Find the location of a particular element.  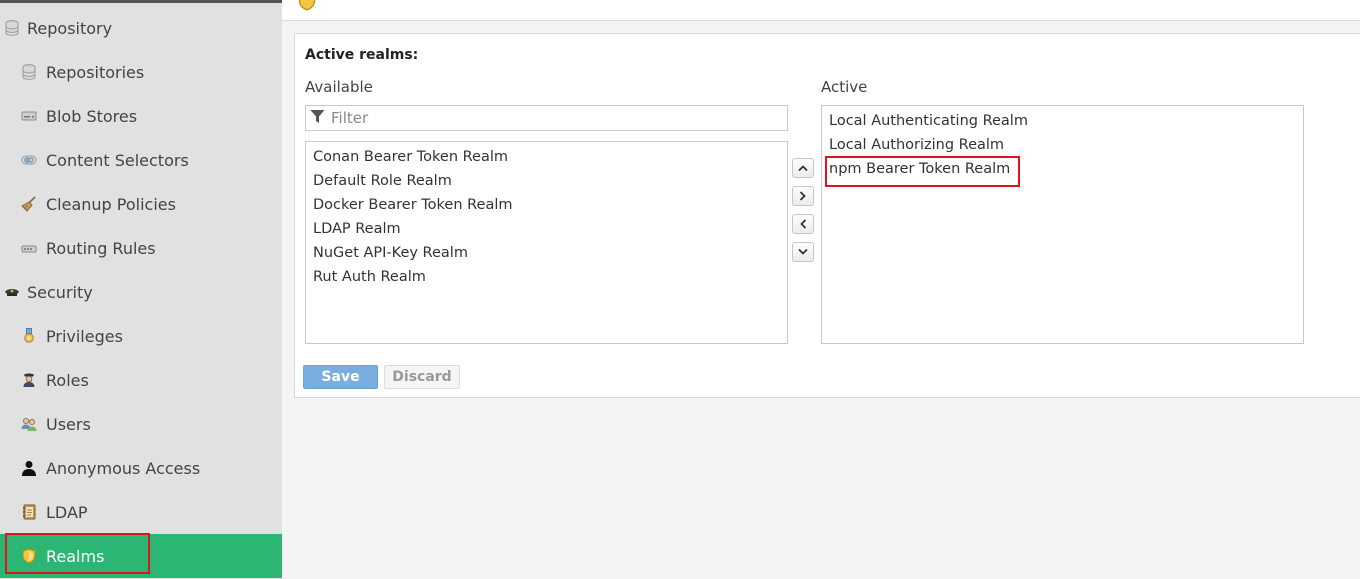

sidebar-item-users: Users is located at coordinates (141, 424).